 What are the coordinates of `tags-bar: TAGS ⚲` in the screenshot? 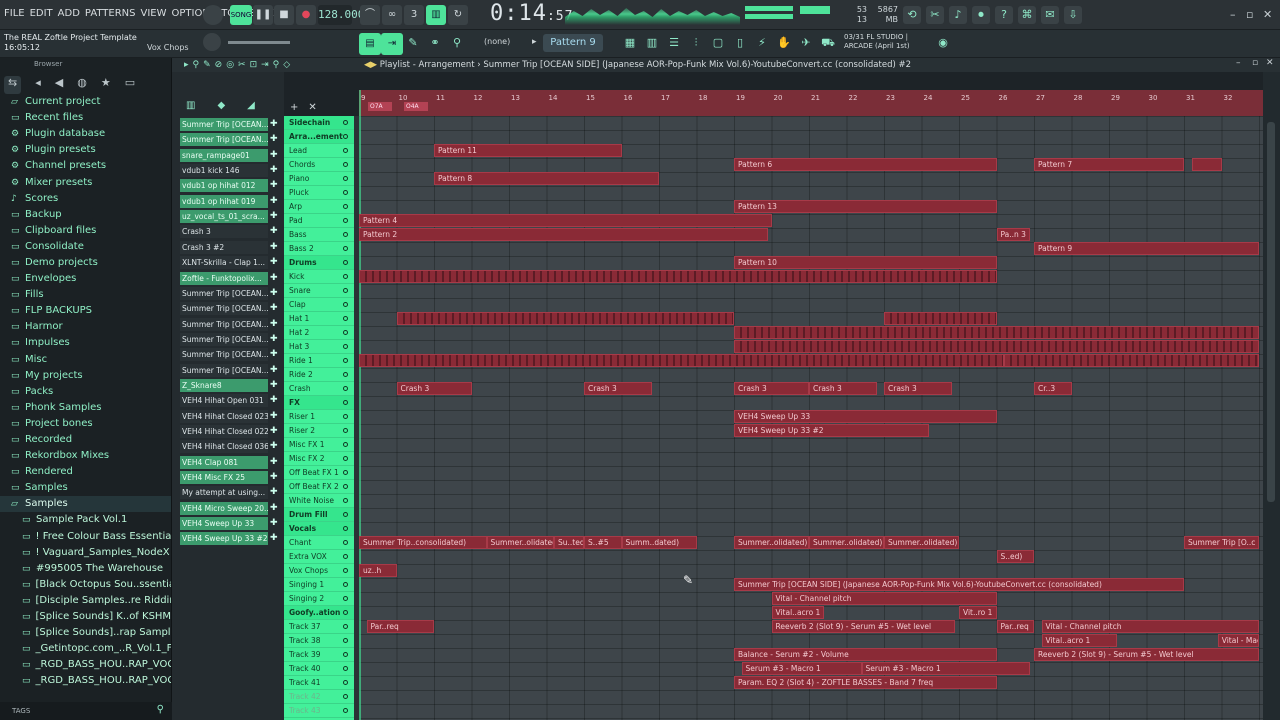 It's located at (86, 711).